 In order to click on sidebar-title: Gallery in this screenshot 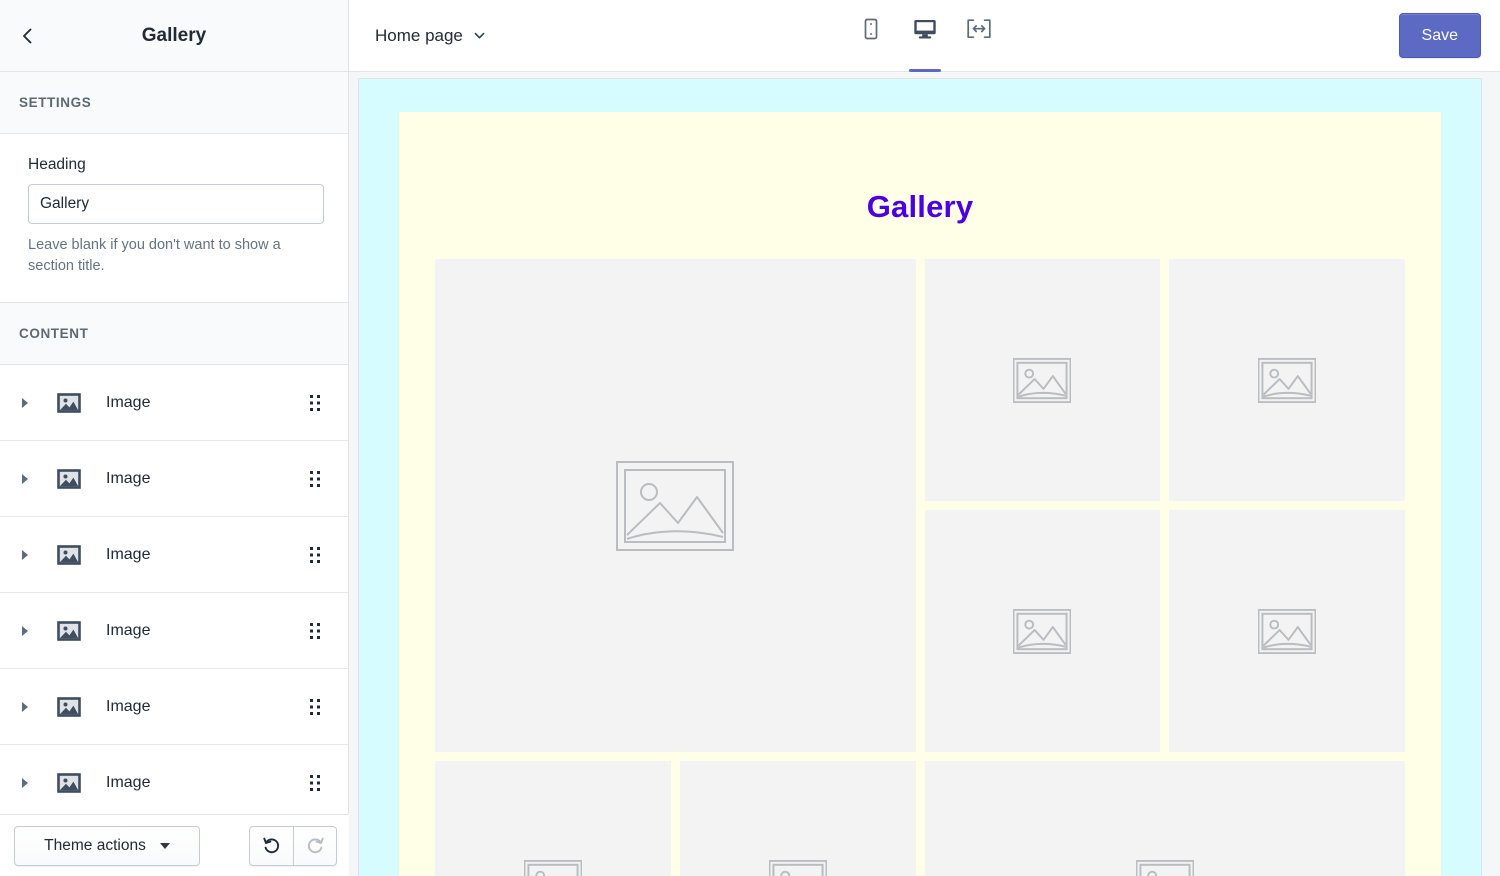, I will do `click(174, 35)`.